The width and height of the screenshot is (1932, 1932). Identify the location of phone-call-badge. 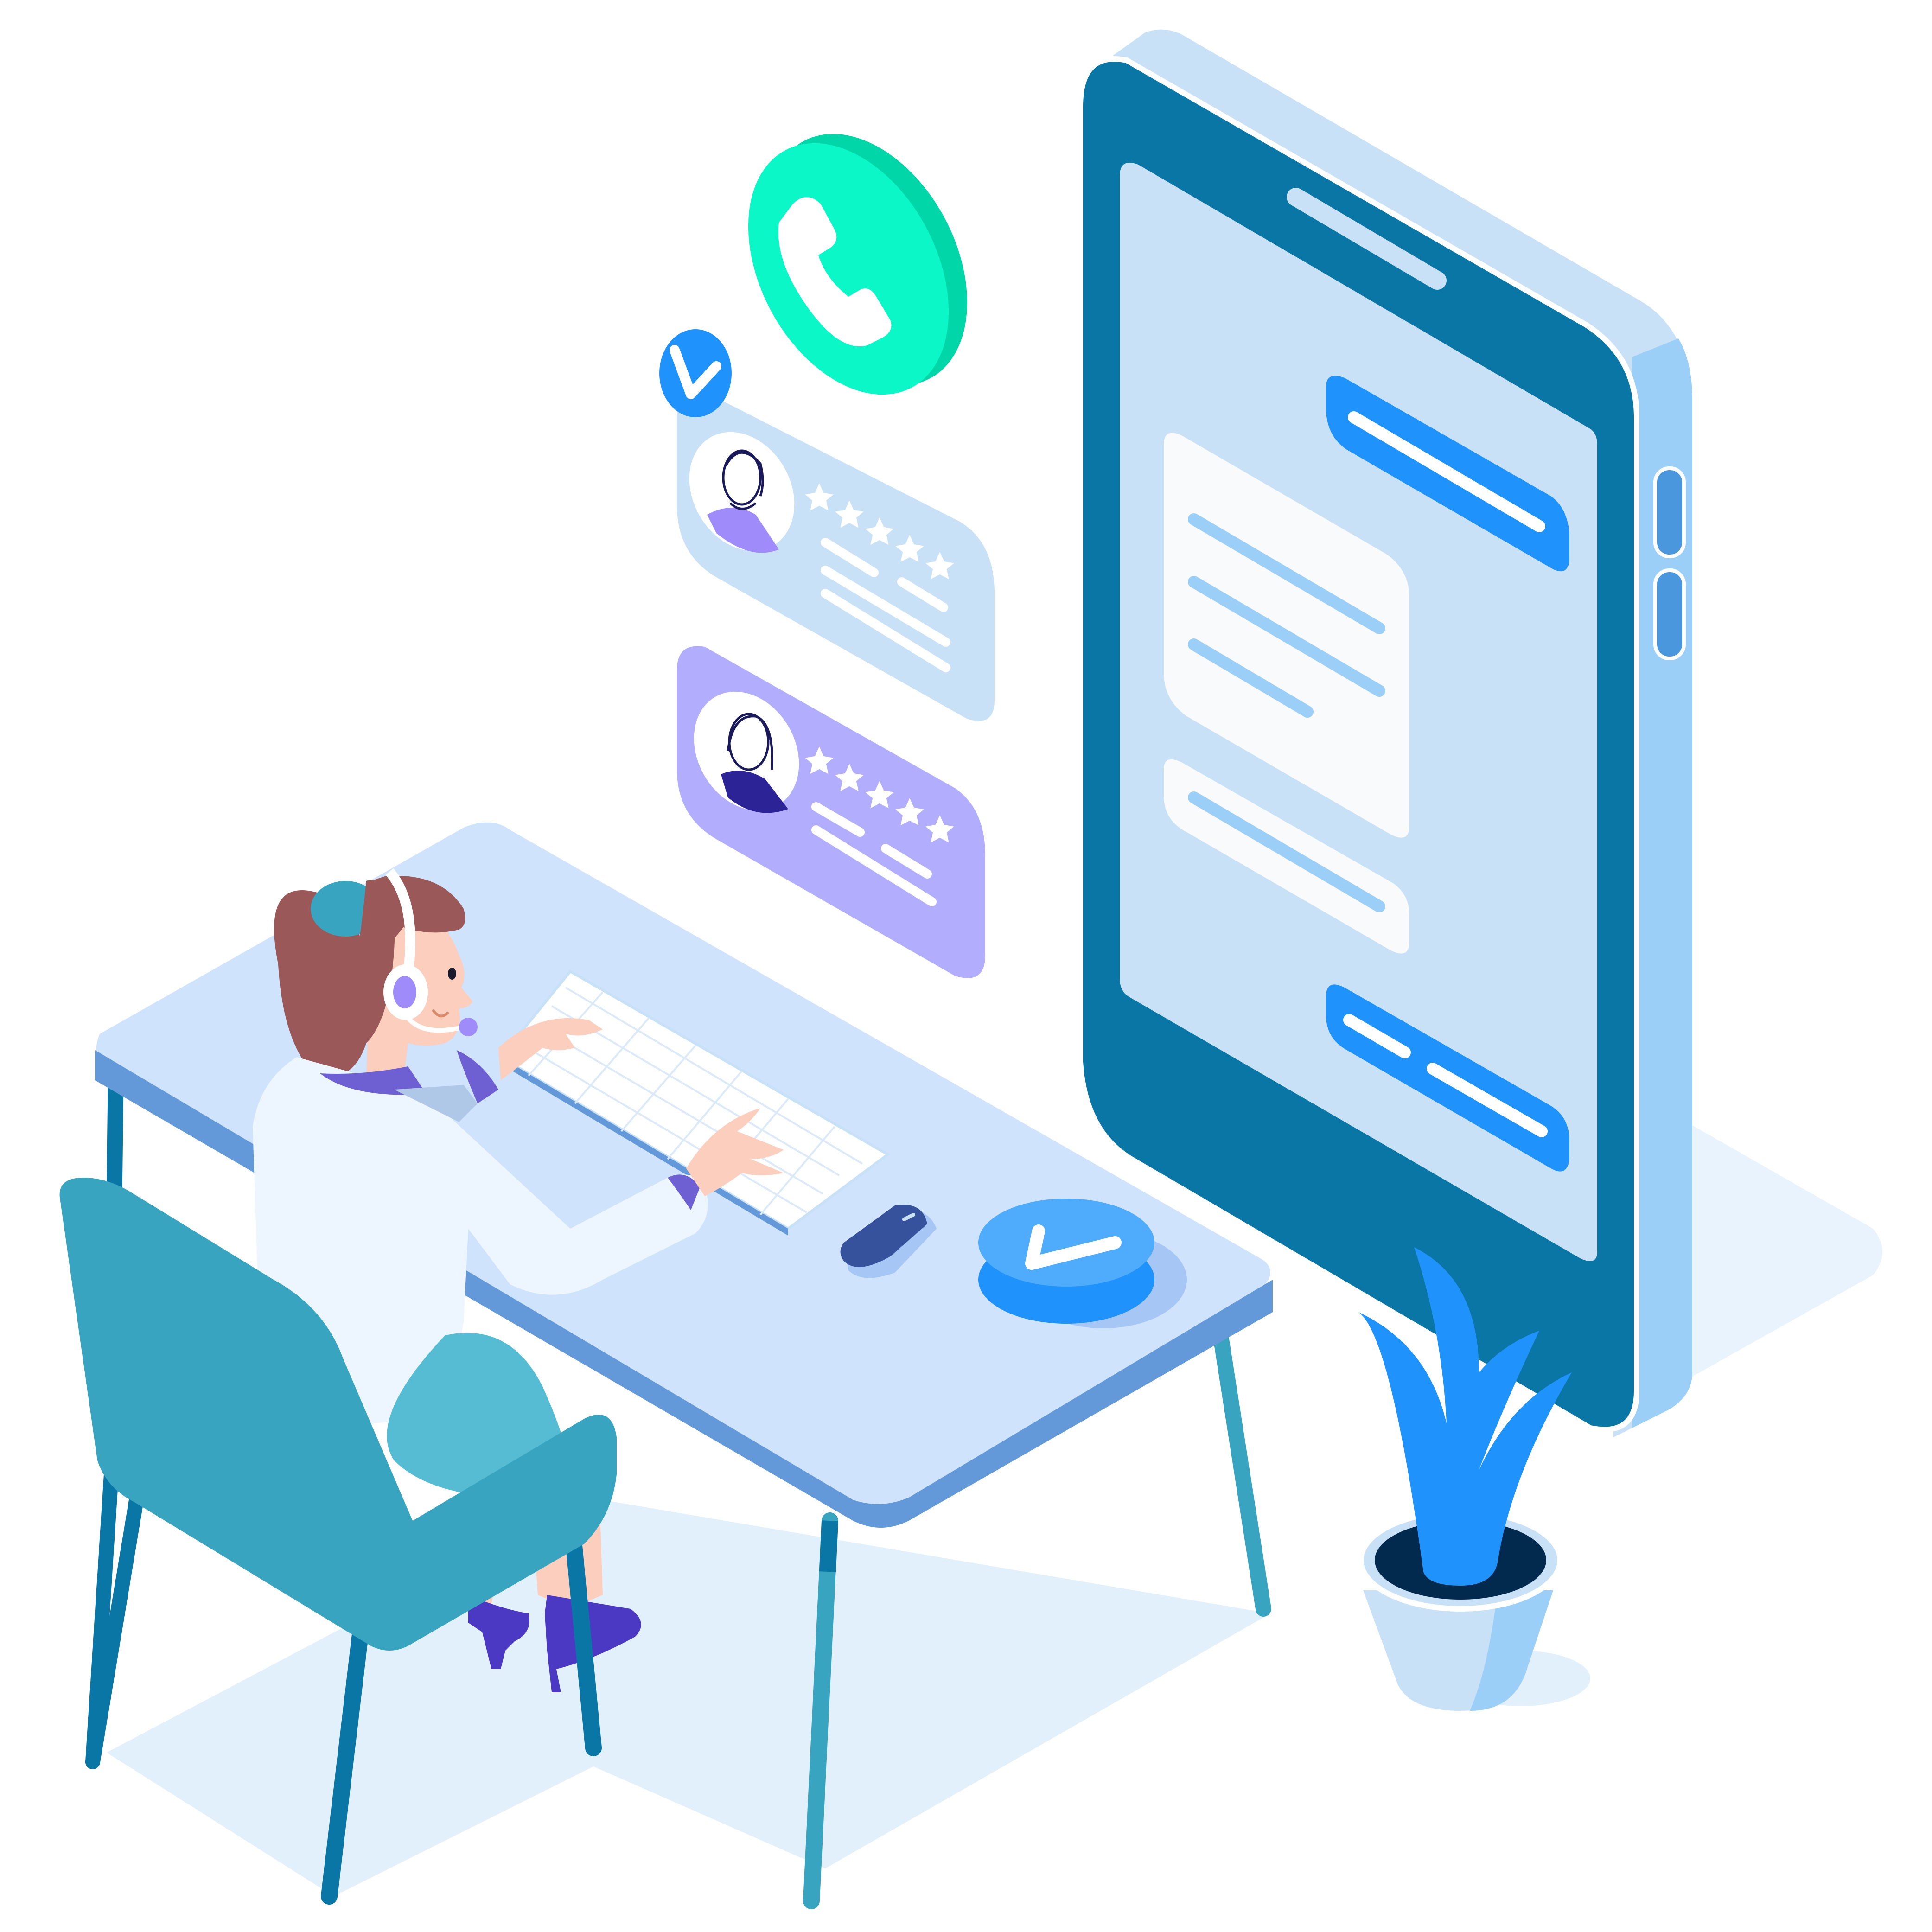
(858, 264).